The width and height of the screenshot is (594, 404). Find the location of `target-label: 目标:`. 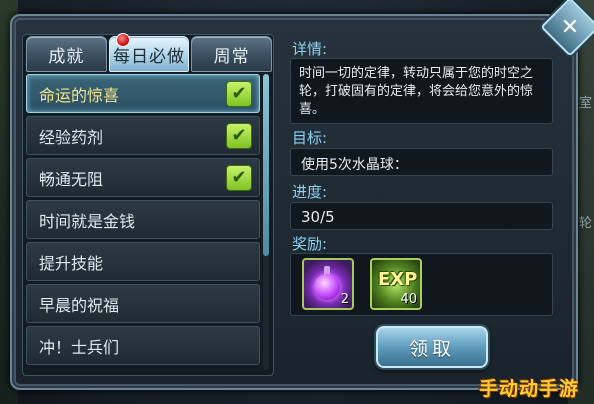

target-label: 目标: is located at coordinates (310, 138).